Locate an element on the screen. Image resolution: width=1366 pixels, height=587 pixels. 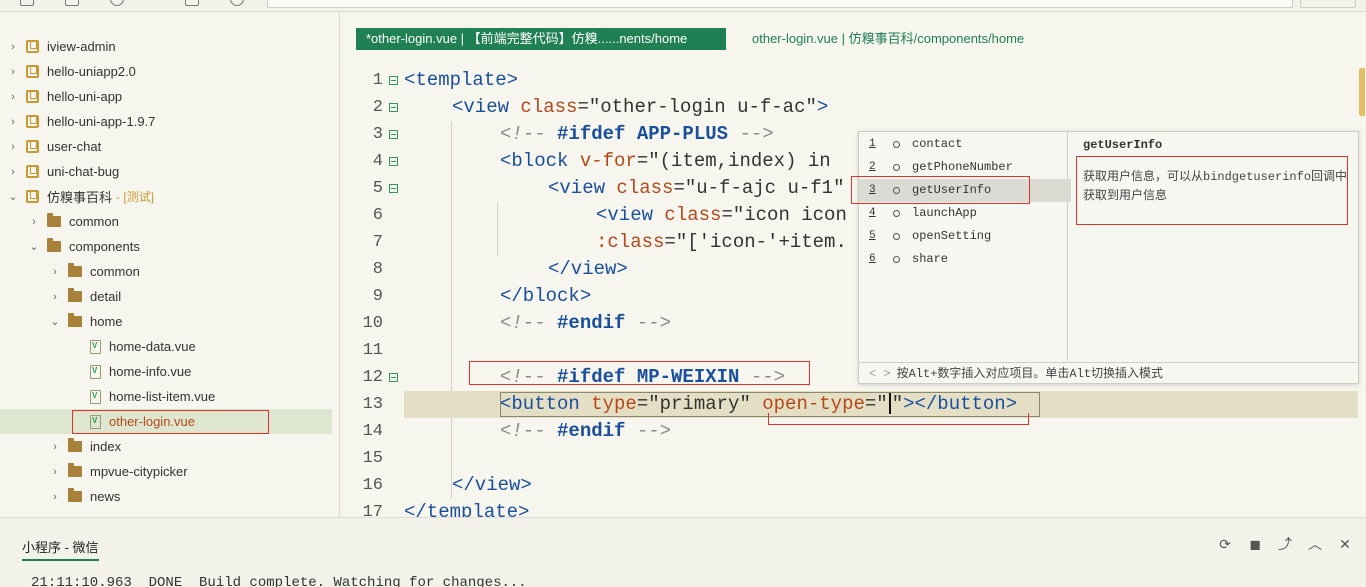
tree-item-label: mpvue-citypicker is located at coordinates (139, 471).